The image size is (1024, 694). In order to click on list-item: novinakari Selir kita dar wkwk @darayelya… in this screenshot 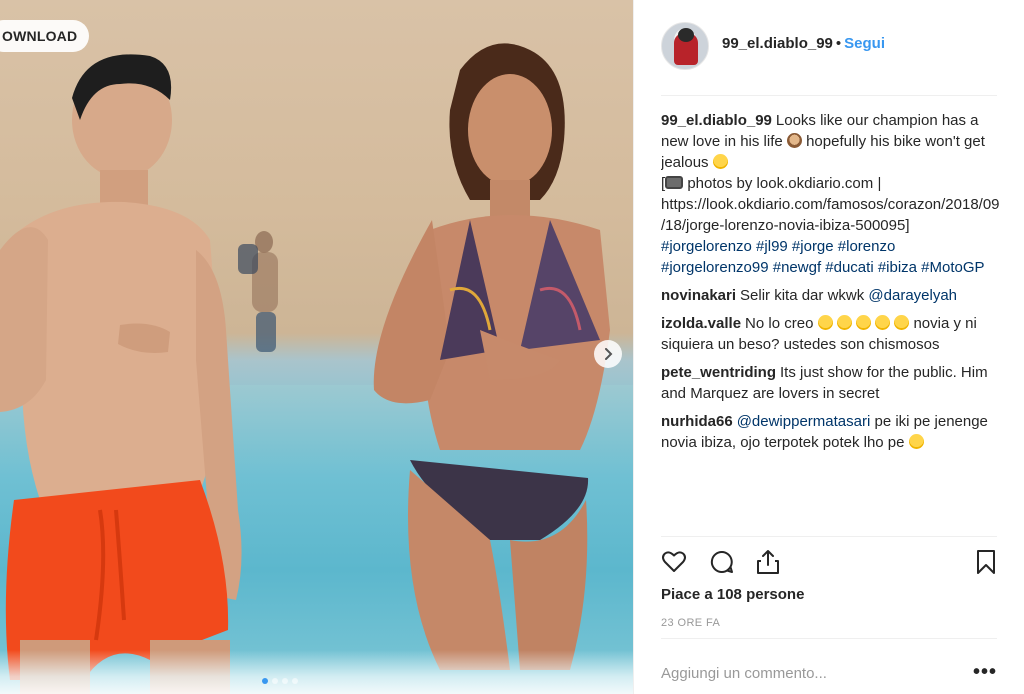, I will do `click(832, 295)`.